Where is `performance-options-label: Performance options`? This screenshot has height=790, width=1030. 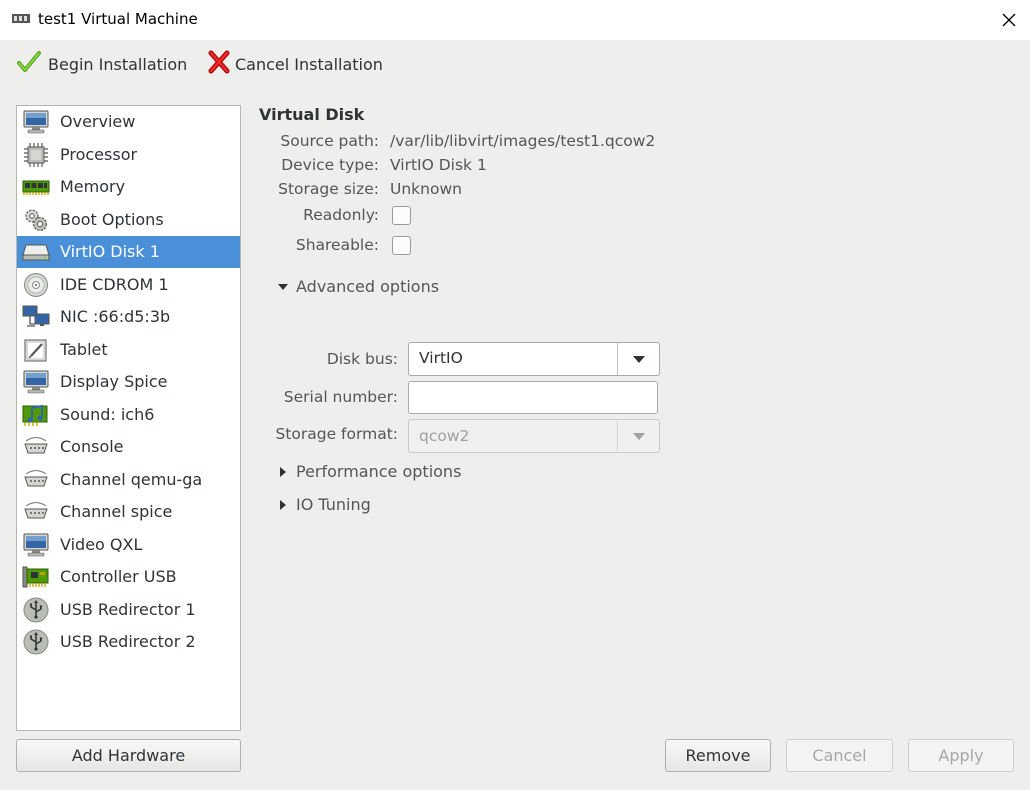 performance-options-label: Performance options is located at coordinates (379, 471).